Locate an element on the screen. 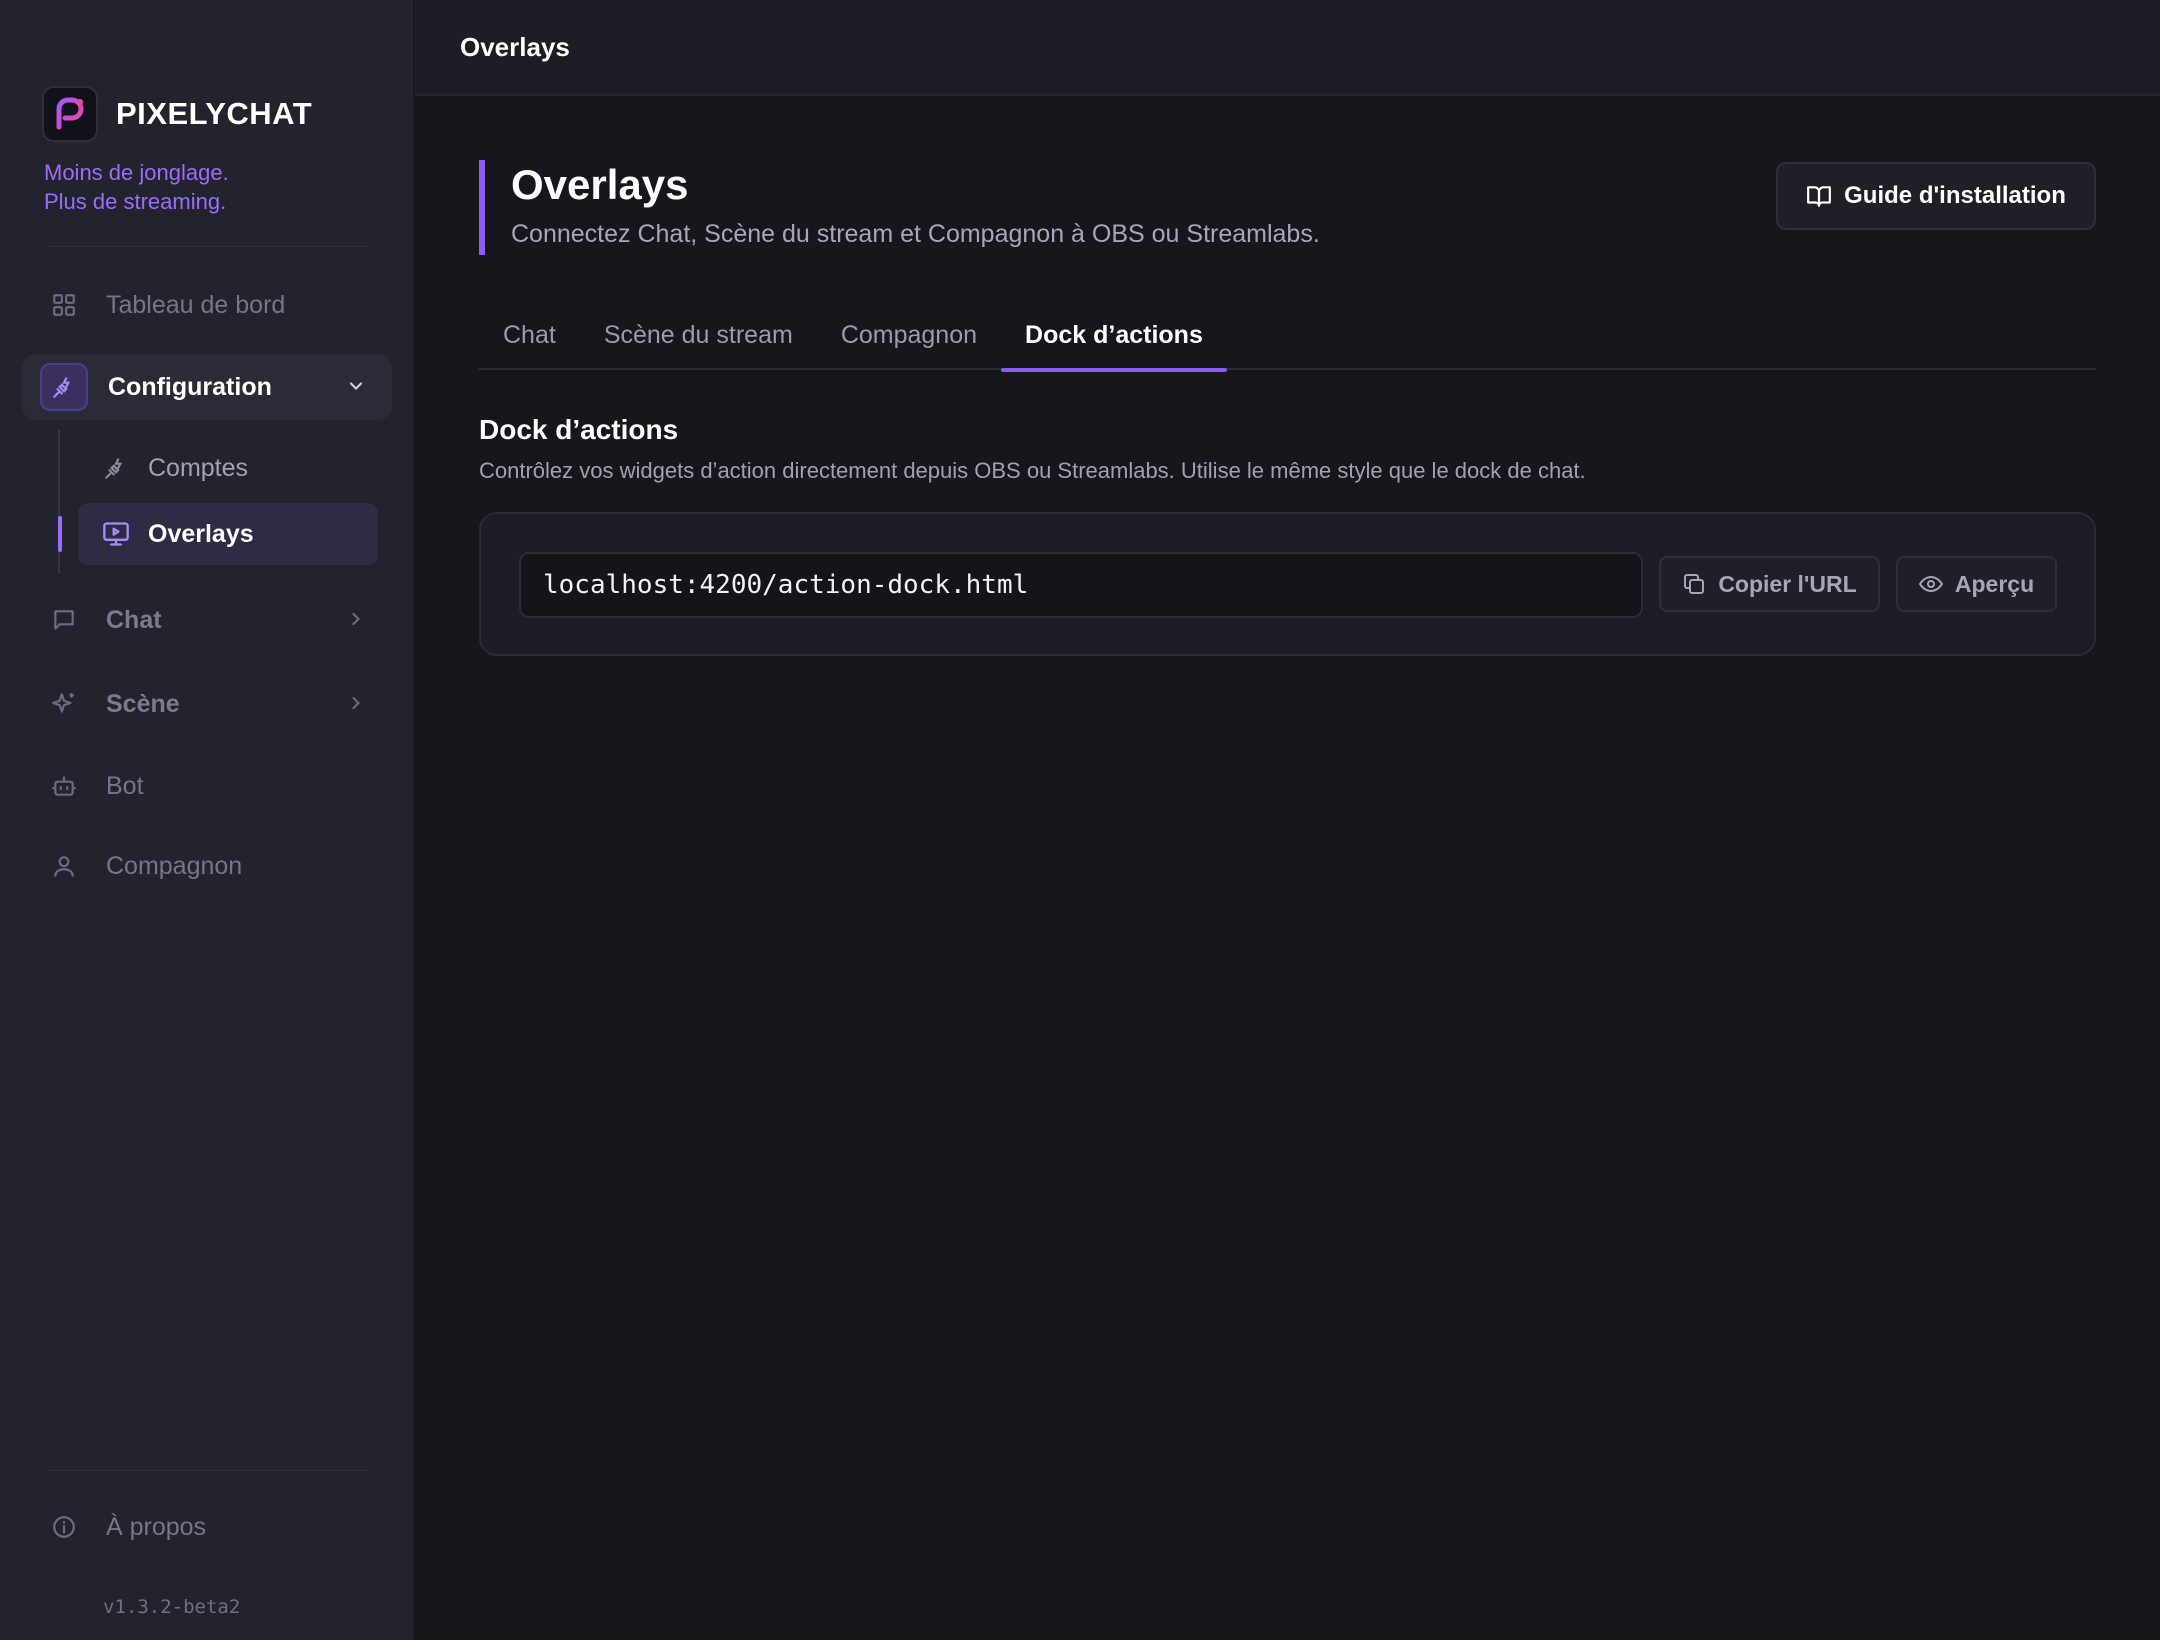 Image resolution: width=2160 pixels, height=1640 pixels. eye-icon is located at coordinates (1930, 584).